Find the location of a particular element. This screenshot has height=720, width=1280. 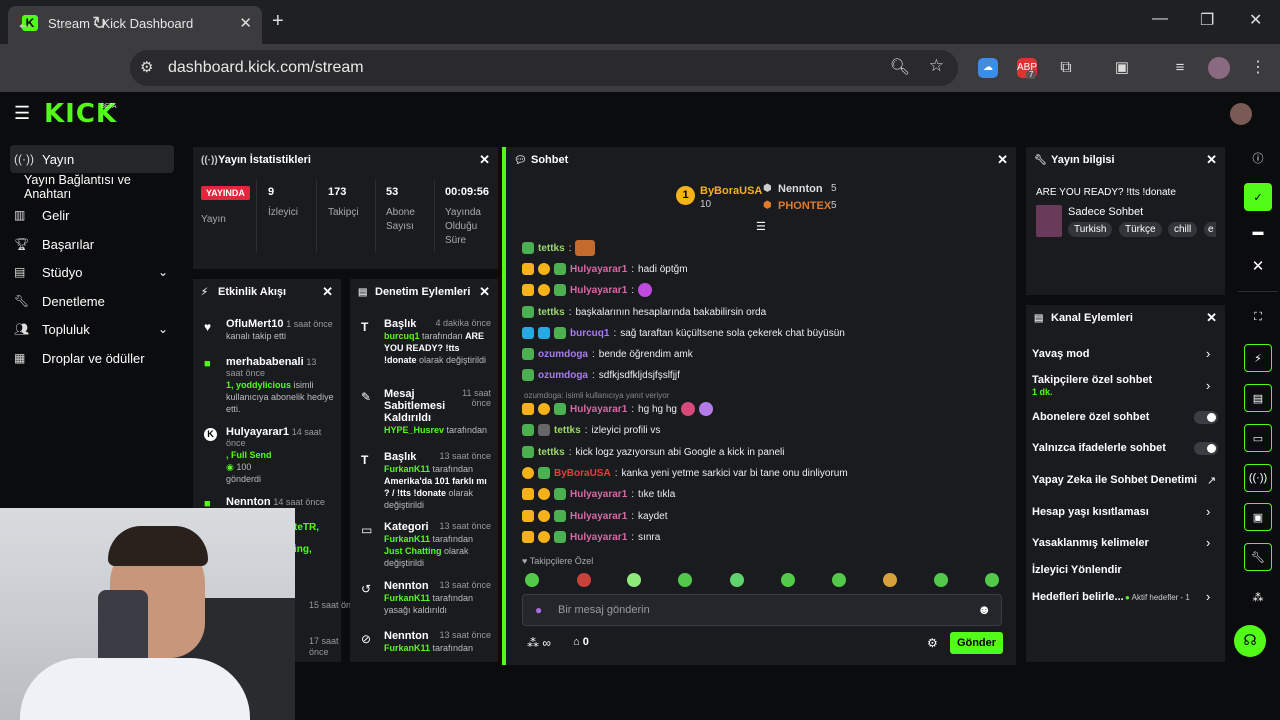

chat-username: ByBoraUSA is located at coordinates (582, 473).